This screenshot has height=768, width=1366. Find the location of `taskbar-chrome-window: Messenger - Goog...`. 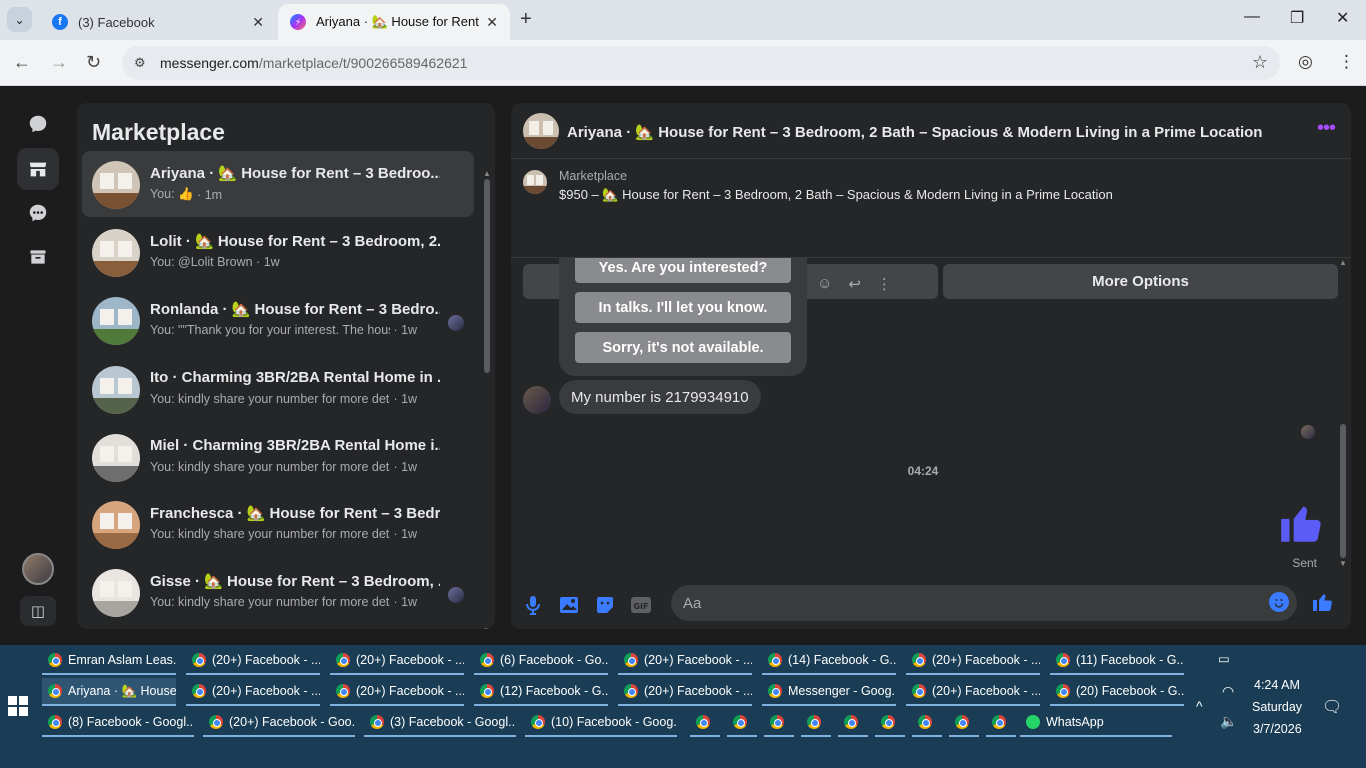

taskbar-chrome-window: Messenger - Goog... is located at coordinates (829, 692).